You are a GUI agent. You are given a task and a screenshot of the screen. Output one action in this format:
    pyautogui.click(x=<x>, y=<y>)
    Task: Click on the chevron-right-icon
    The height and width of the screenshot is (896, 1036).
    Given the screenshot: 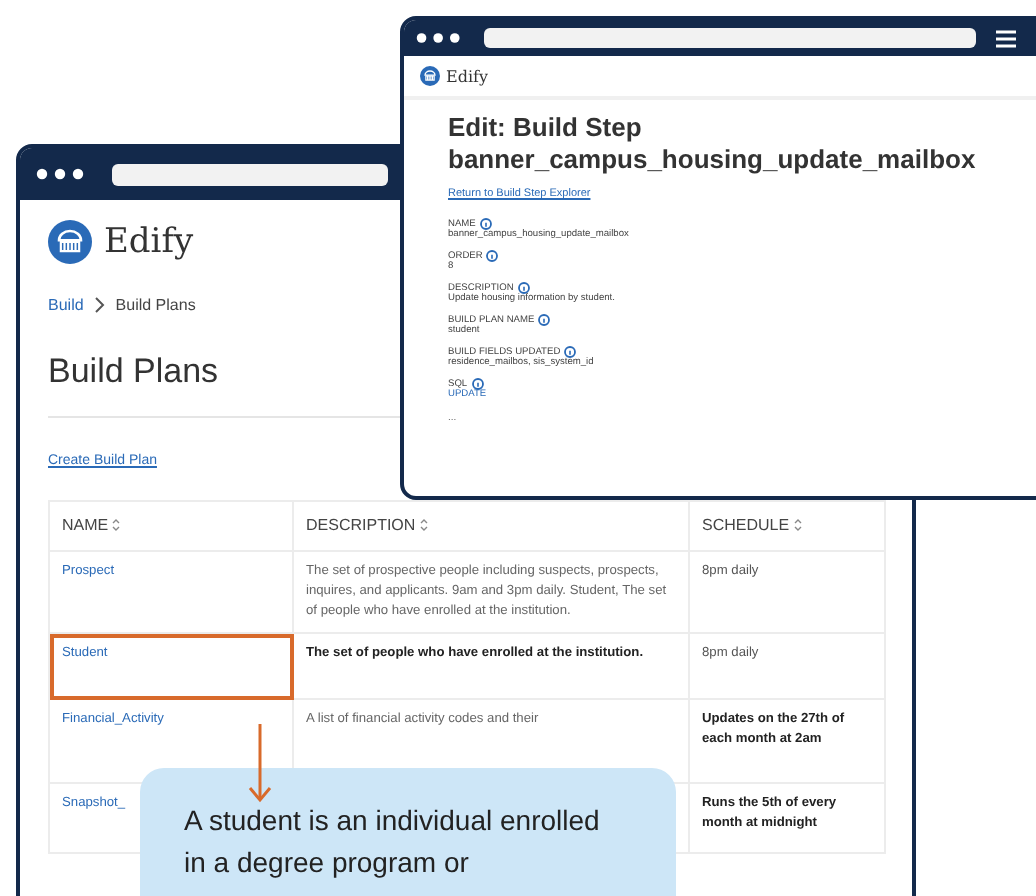 What is the action you would take?
    pyautogui.click(x=99, y=305)
    